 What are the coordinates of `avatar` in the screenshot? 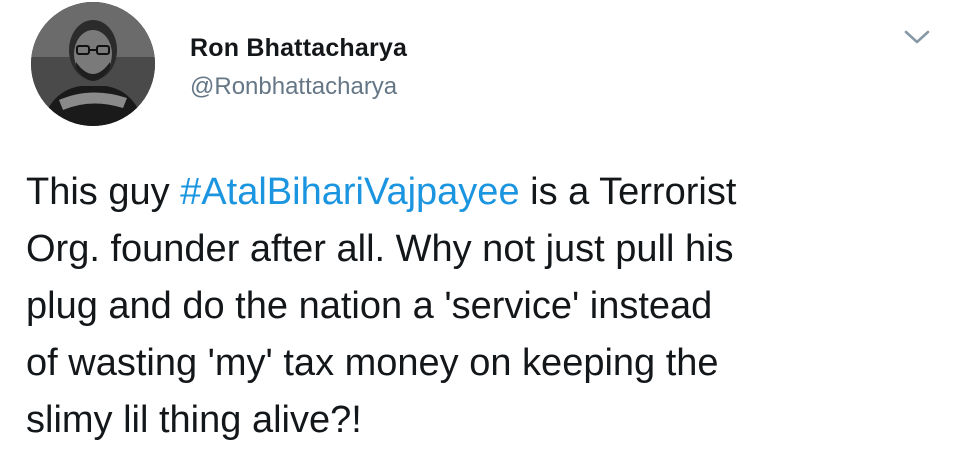 It's located at (93, 64).